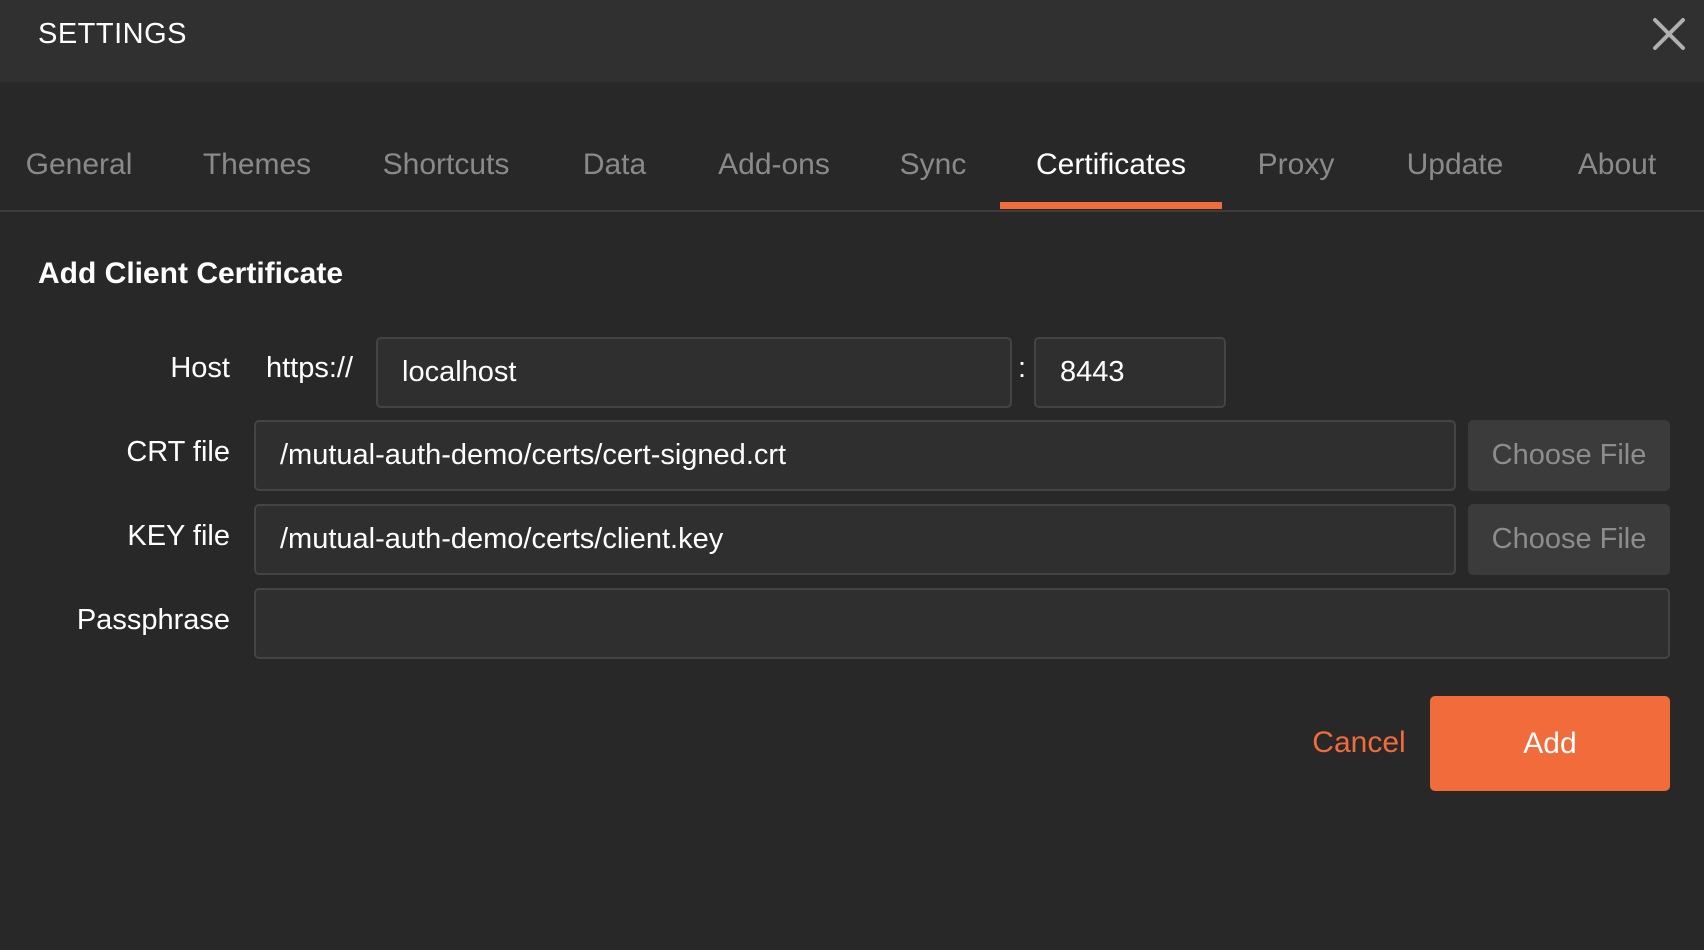 The height and width of the screenshot is (950, 1704). What do you see at coordinates (446, 169) in the screenshot?
I see `tab-shortcuts: Shortcuts` at bounding box center [446, 169].